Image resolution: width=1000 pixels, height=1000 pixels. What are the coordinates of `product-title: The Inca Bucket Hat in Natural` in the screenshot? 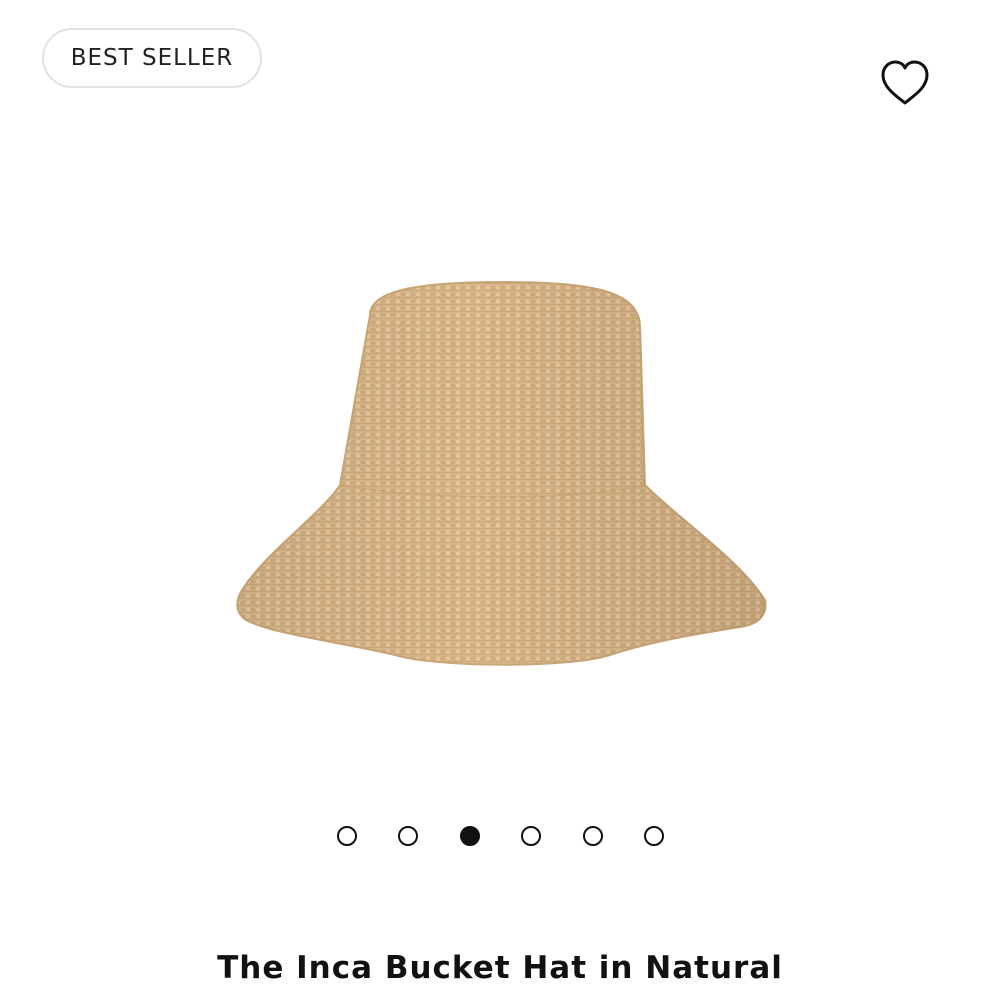 It's located at (500, 968).